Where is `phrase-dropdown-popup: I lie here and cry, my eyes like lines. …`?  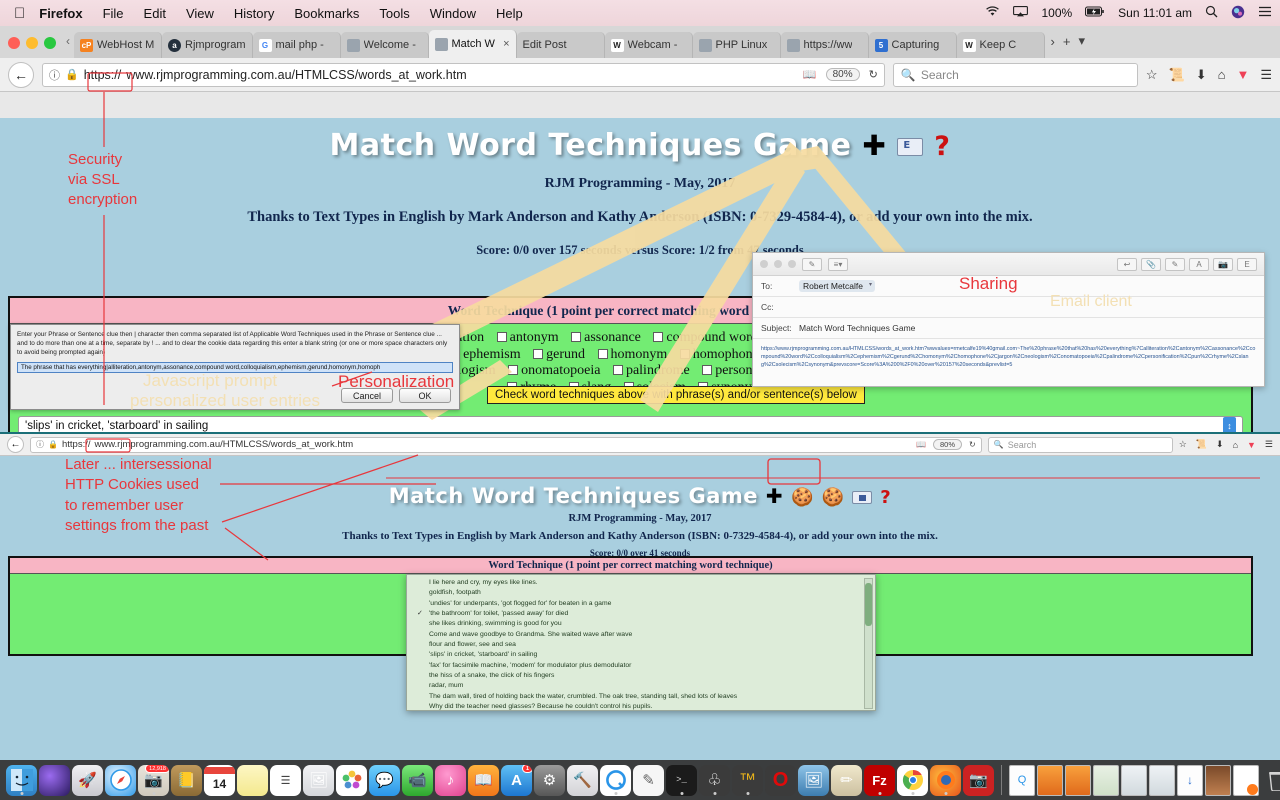 phrase-dropdown-popup: I lie here and cry, my eyes like lines. … is located at coordinates (641, 642).